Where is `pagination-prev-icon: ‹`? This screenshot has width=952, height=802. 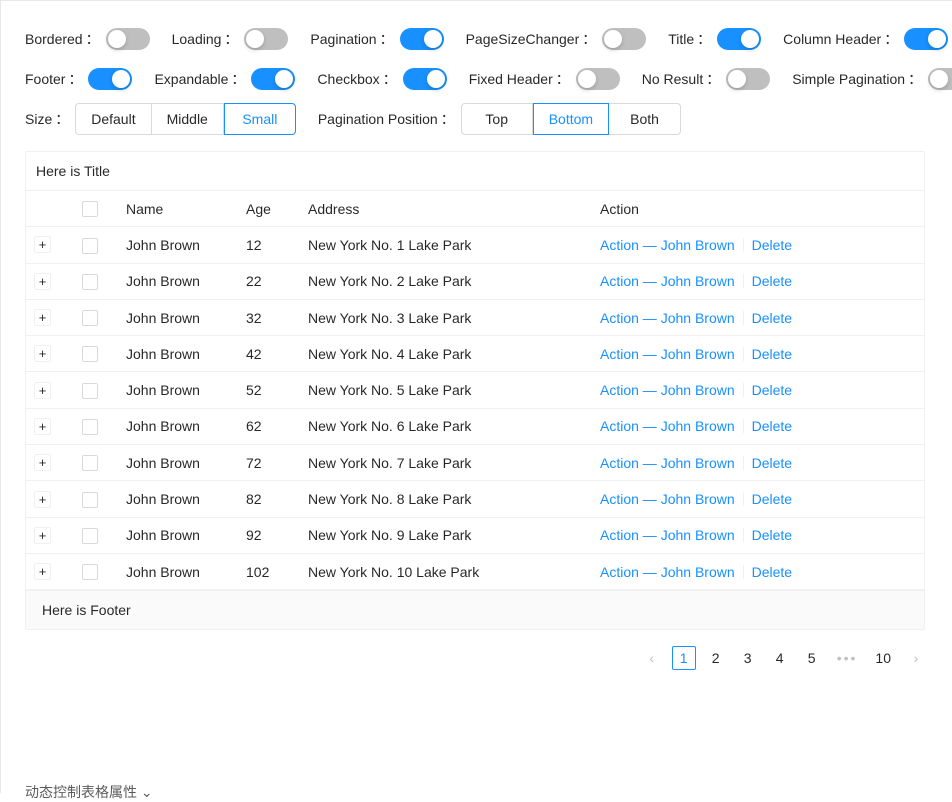
pagination-prev-icon: ‹ is located at coordinates (651, 658).